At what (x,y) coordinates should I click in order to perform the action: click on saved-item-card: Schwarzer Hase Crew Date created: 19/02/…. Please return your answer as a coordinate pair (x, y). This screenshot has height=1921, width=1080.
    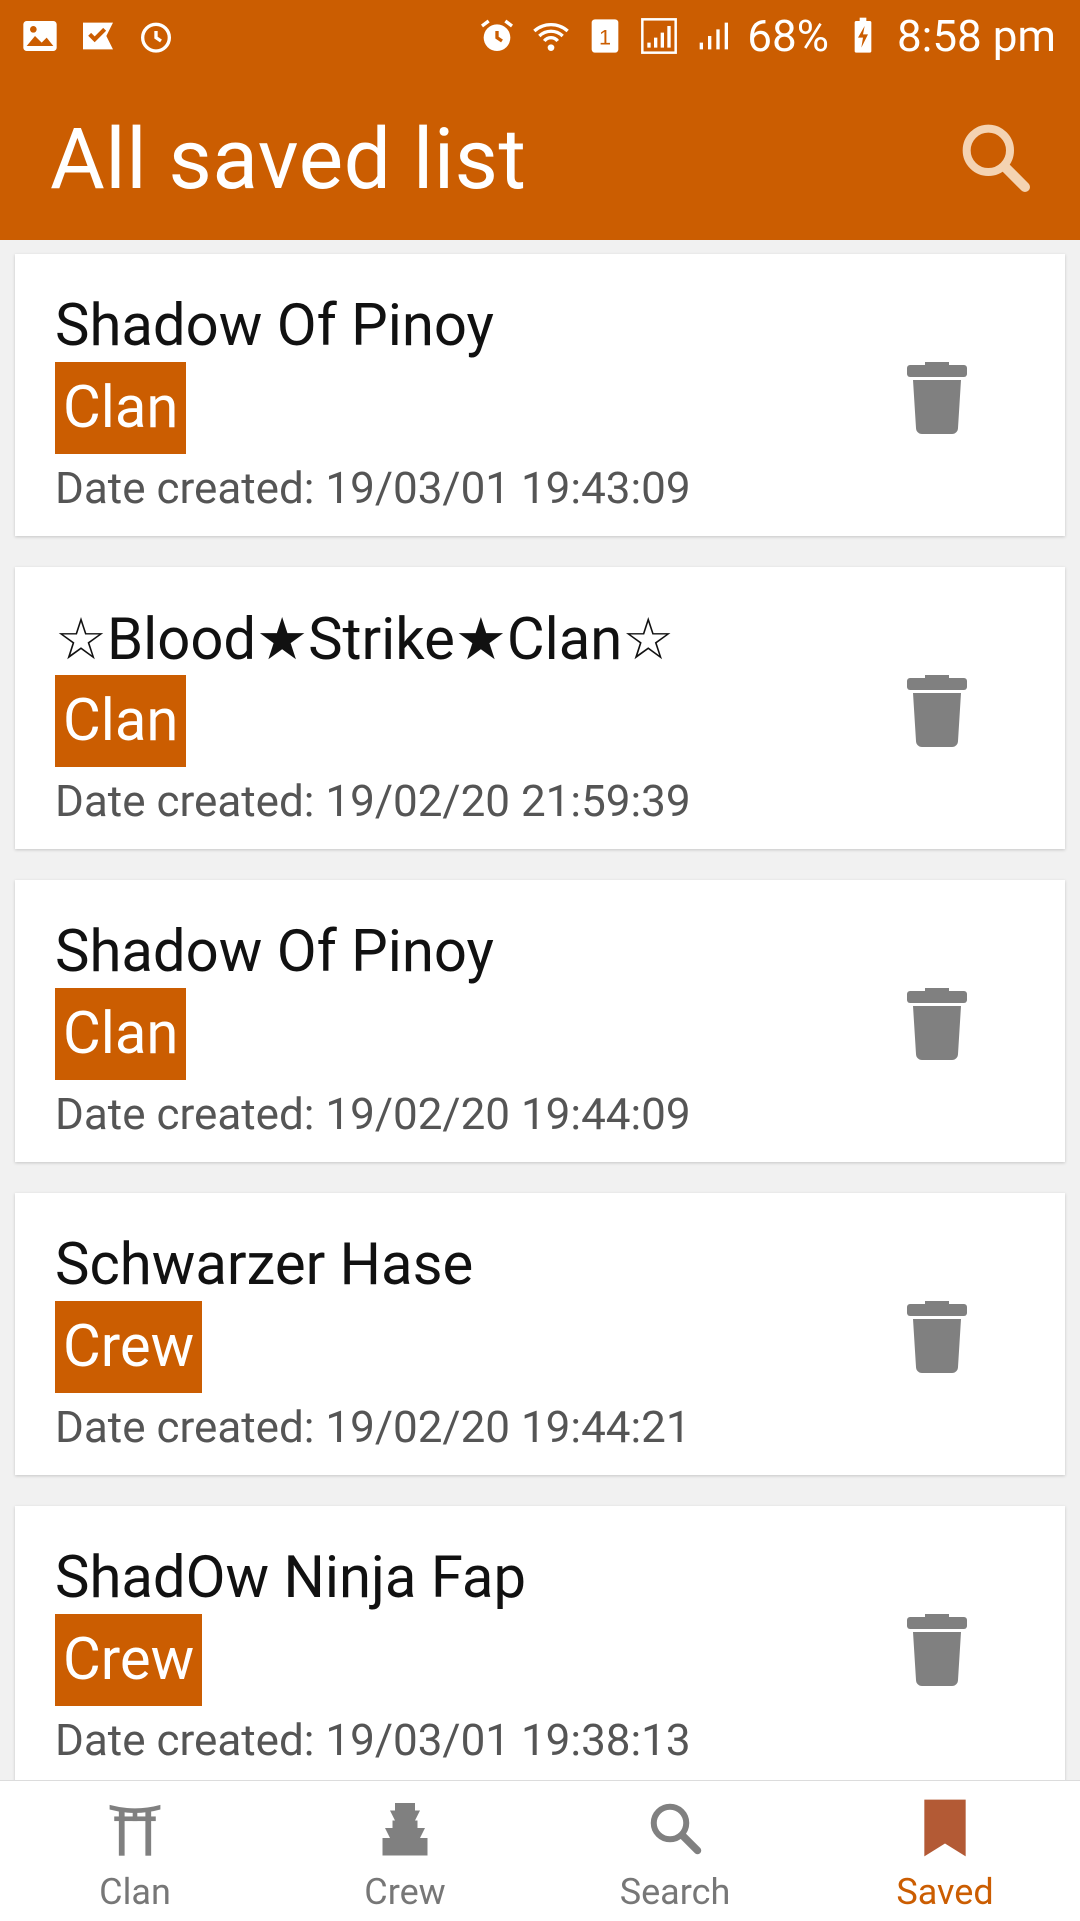
    Looking at the image, I should click on (540, 1334).